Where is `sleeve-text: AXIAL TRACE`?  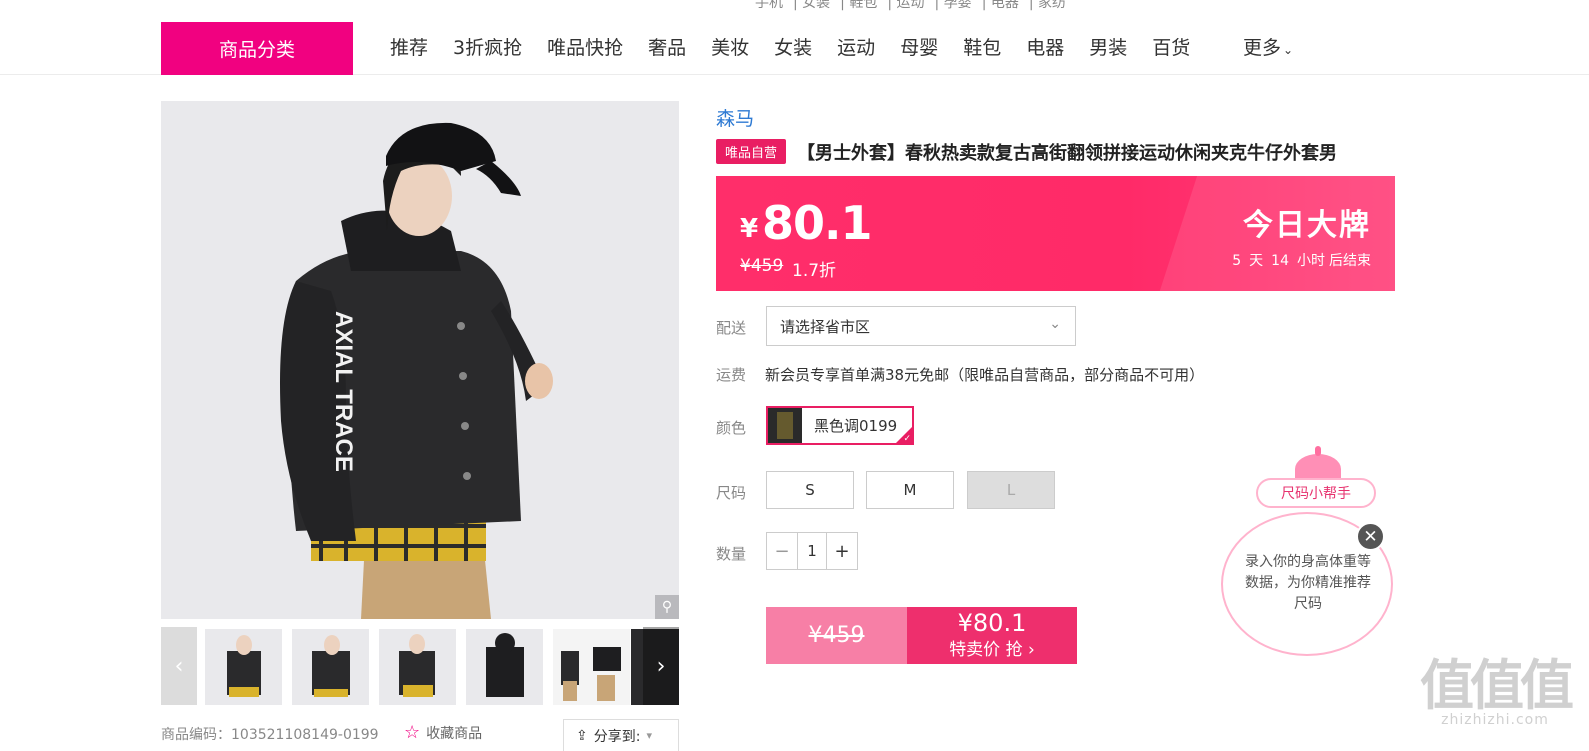 sleeve-text: AXIAL TRACE is located at coordinates (343, 391).